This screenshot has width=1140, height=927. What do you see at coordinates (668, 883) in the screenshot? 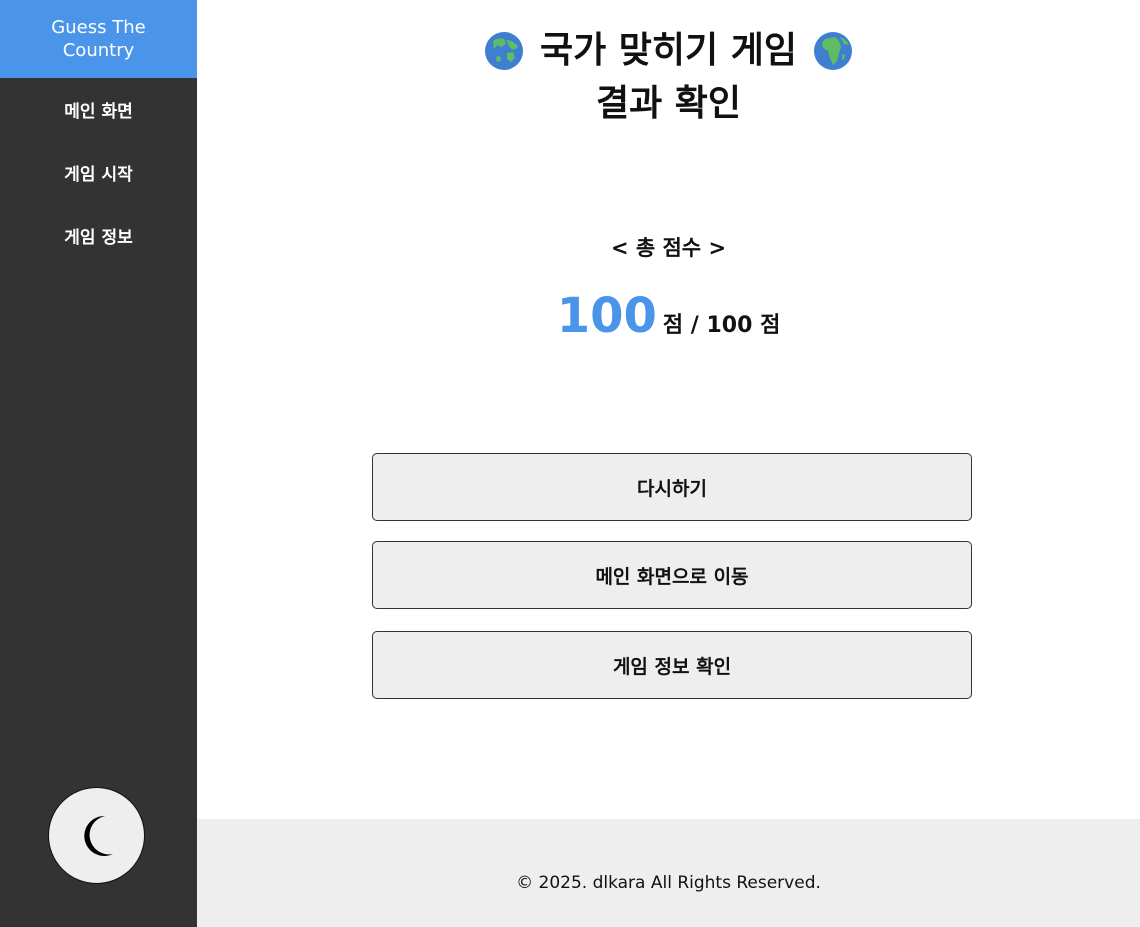
I see `copyright-text: © 2025. dlkara All Rights Reserved.` at bounding box center [668, 883].